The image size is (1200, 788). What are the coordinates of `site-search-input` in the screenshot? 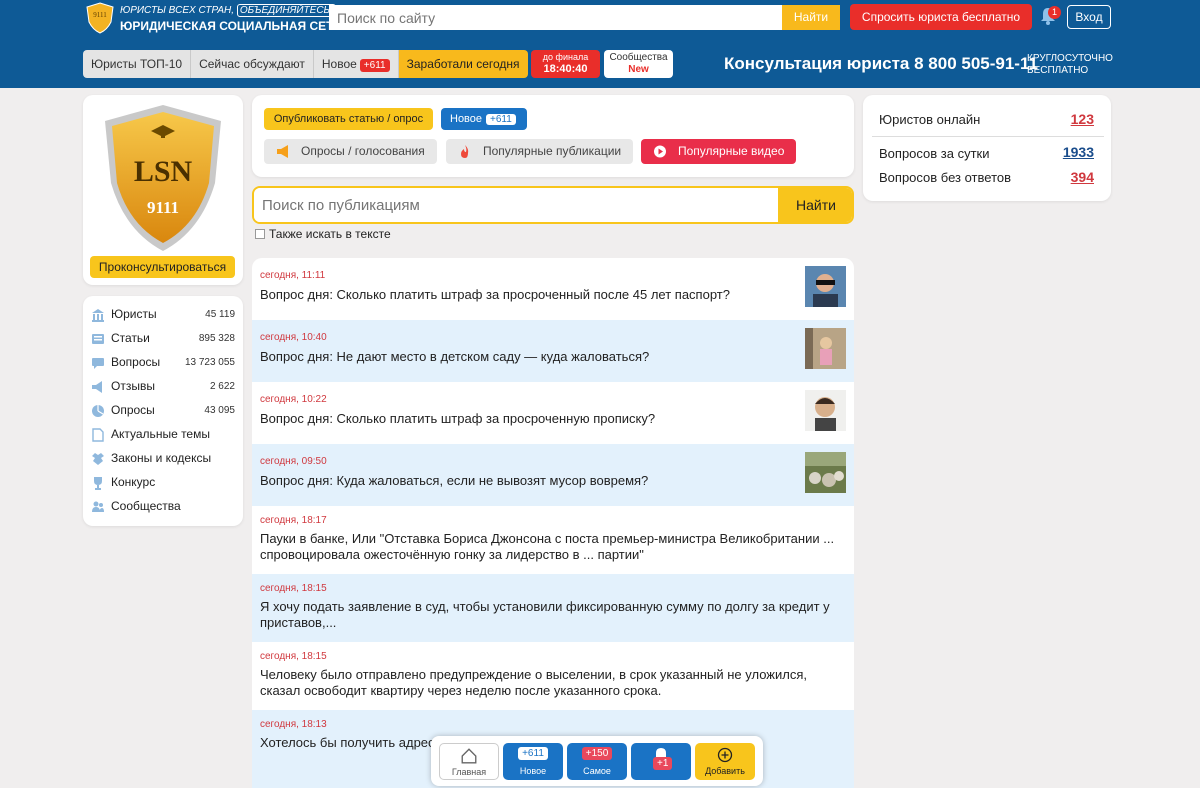 It's located at (555, 17).